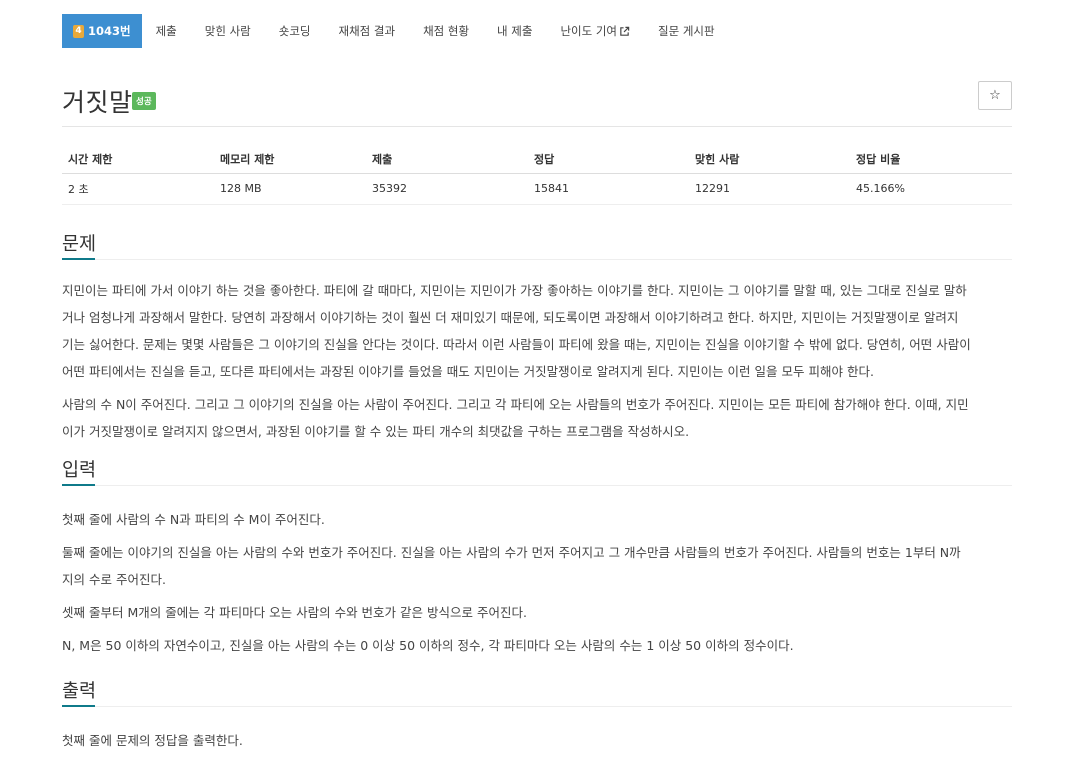 This screenshot has height=760, width=1067. I want to click on header-memory-limit: 메모리 제한, so click(290, 159).